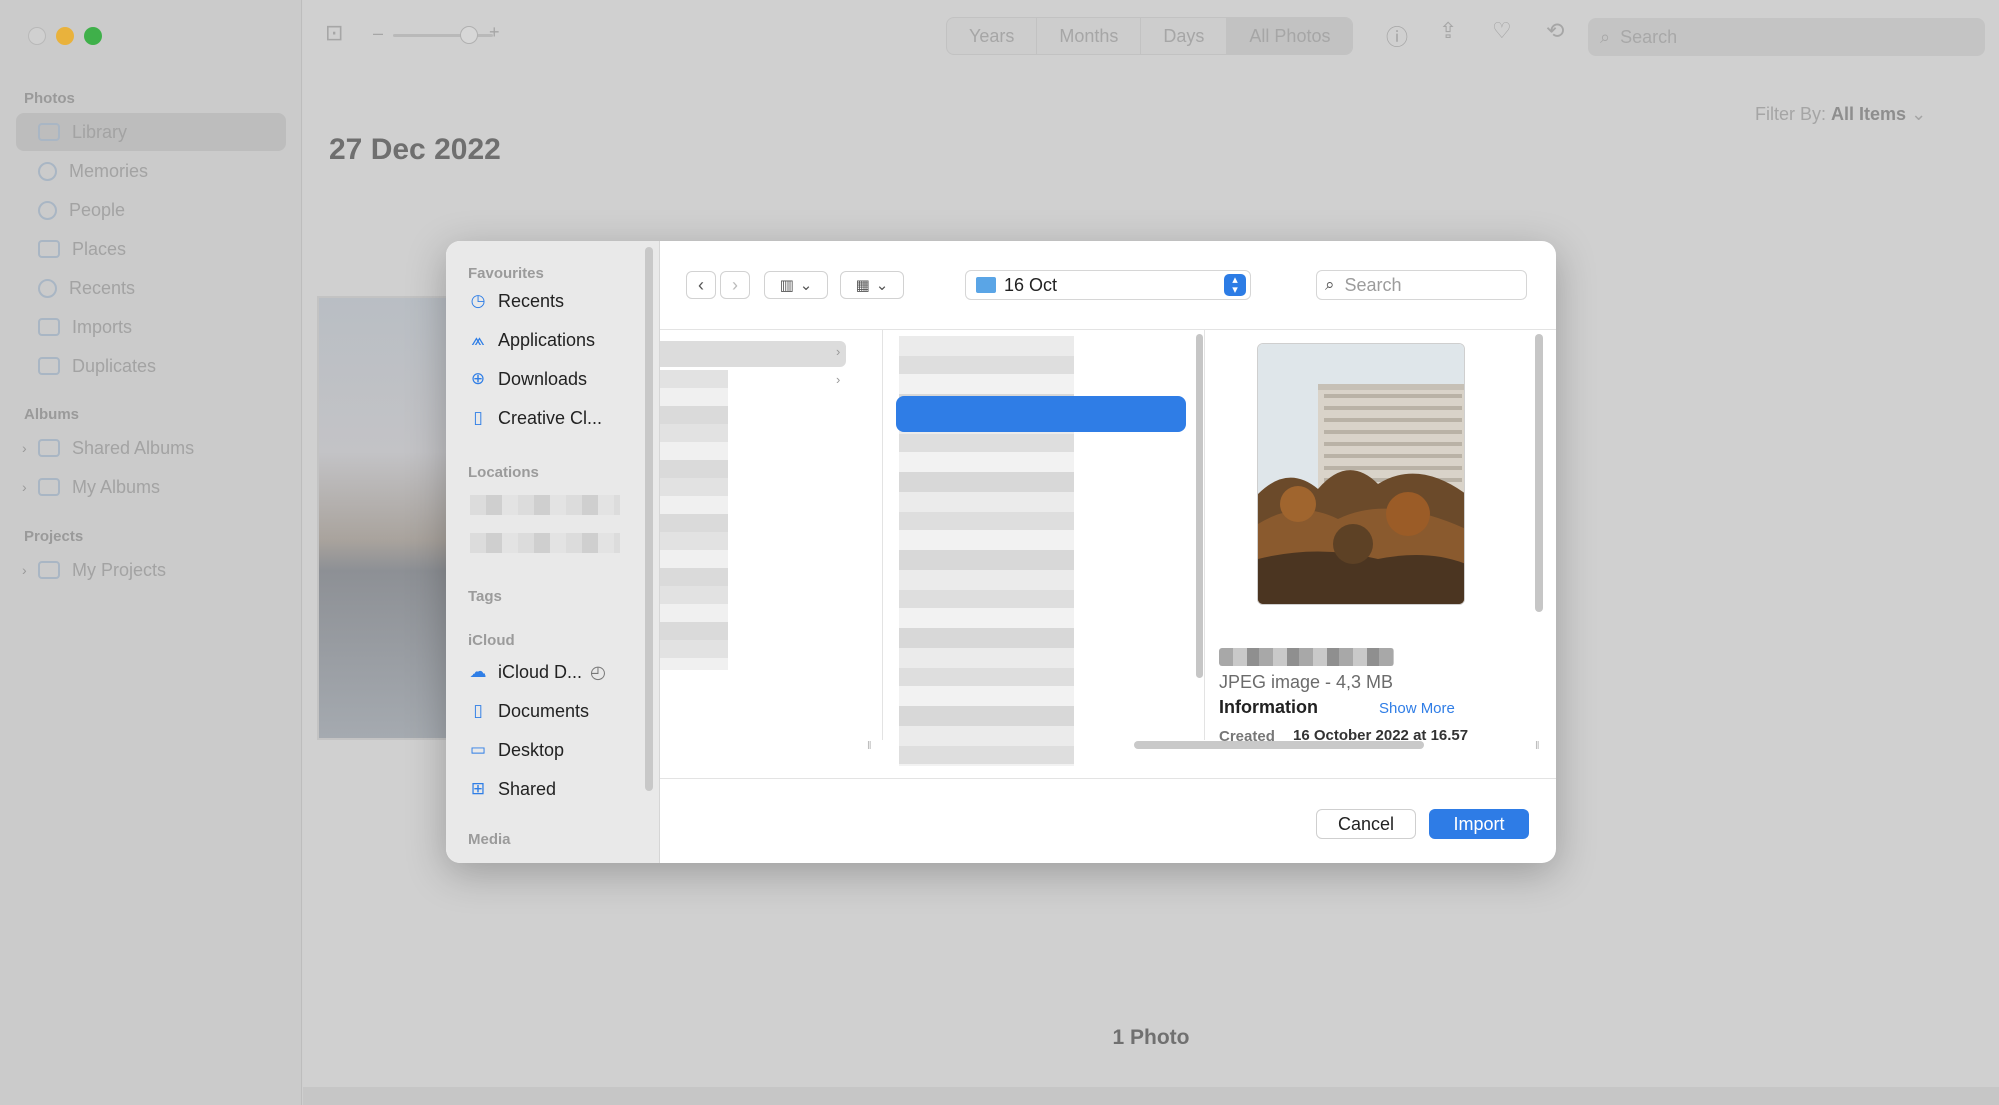 This screenshot has width=1999, height=1105. I want to click on tab-days: Days, so click(1184, 36).